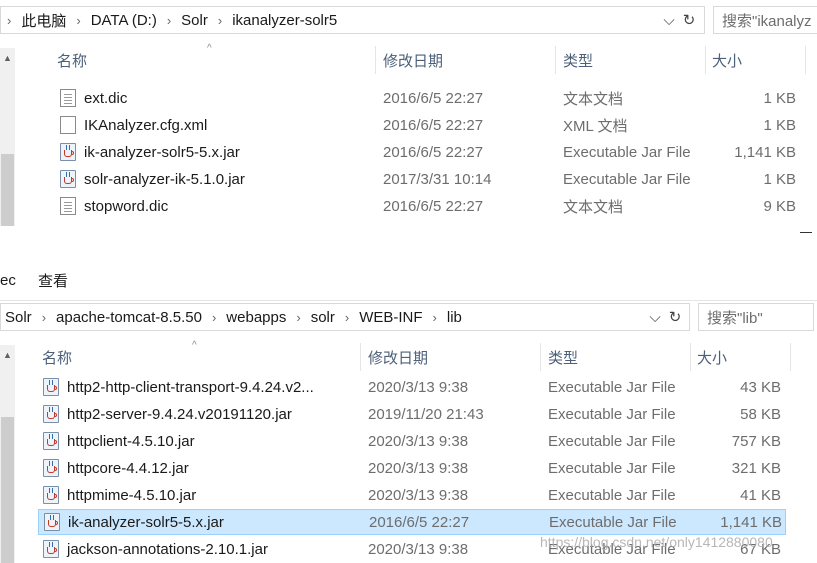  What do you see at coordinates (68, 125) in the screenshot?
I see `xml-file-icon` at bounding box center [68, 125].